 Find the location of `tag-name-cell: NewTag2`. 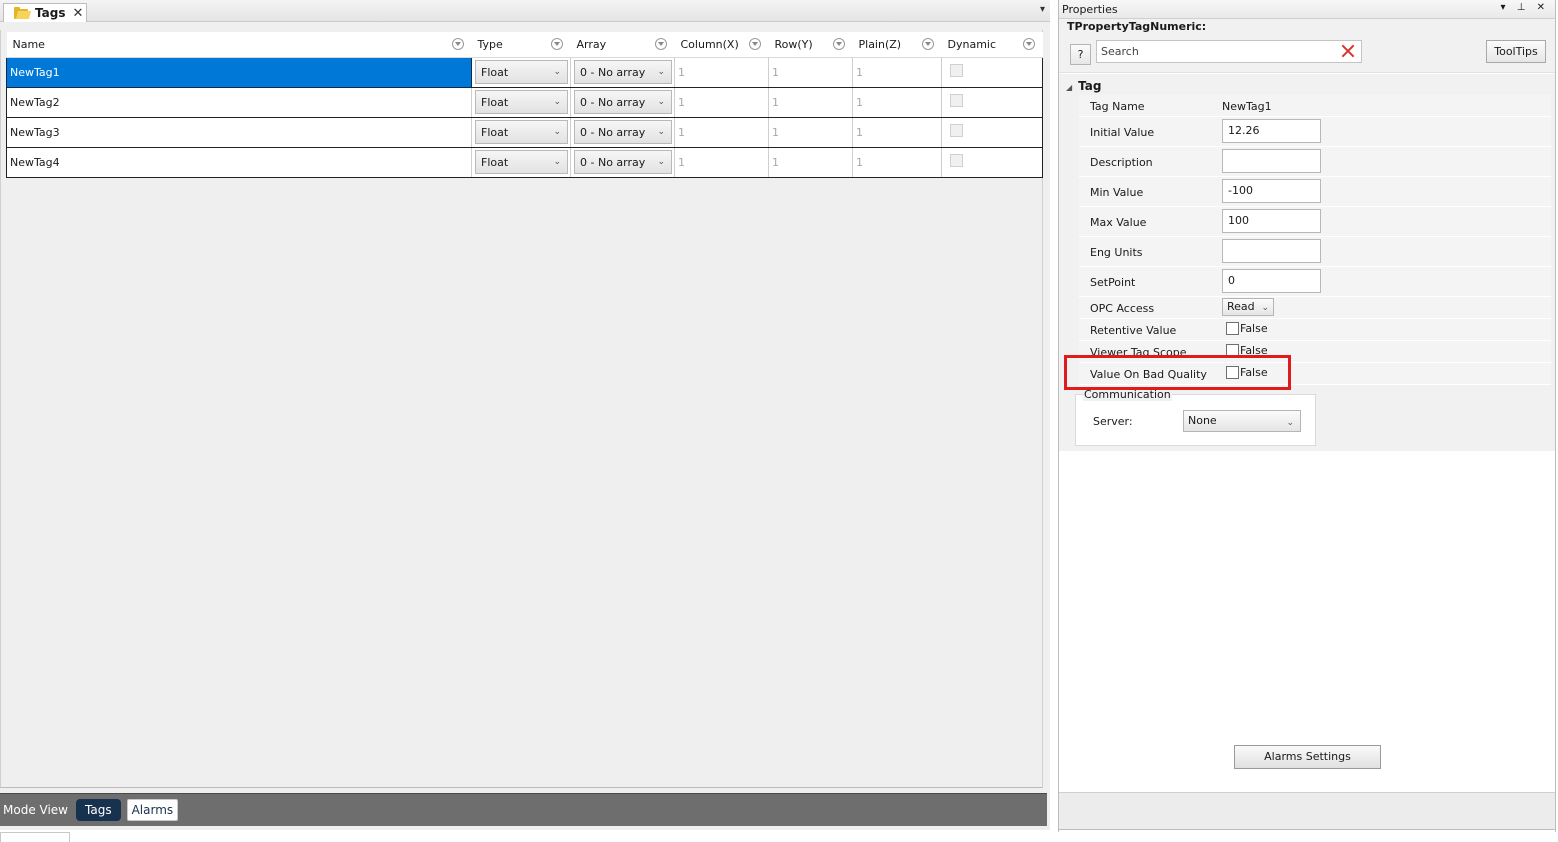

tag-name-cell: NewTag2 is located at coordinates (239, 102).